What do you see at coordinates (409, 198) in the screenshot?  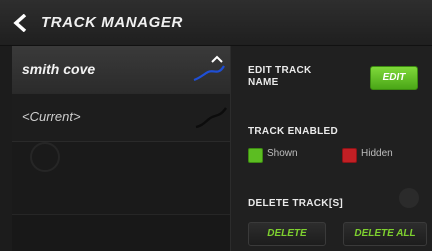 I see `decorative-circle` at bounding box center [409, 198].